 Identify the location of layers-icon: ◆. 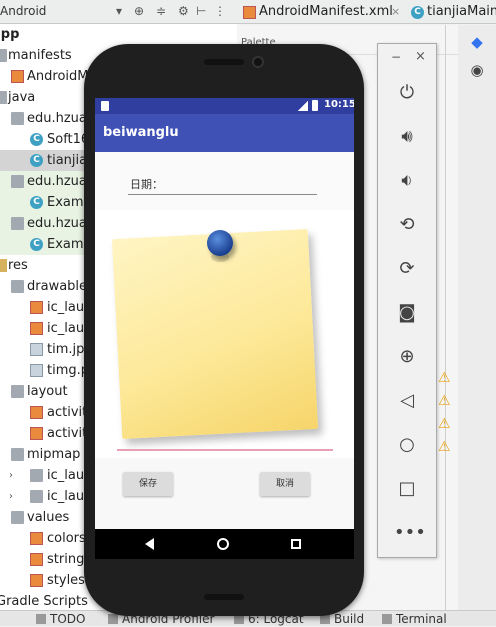
(477, 44).